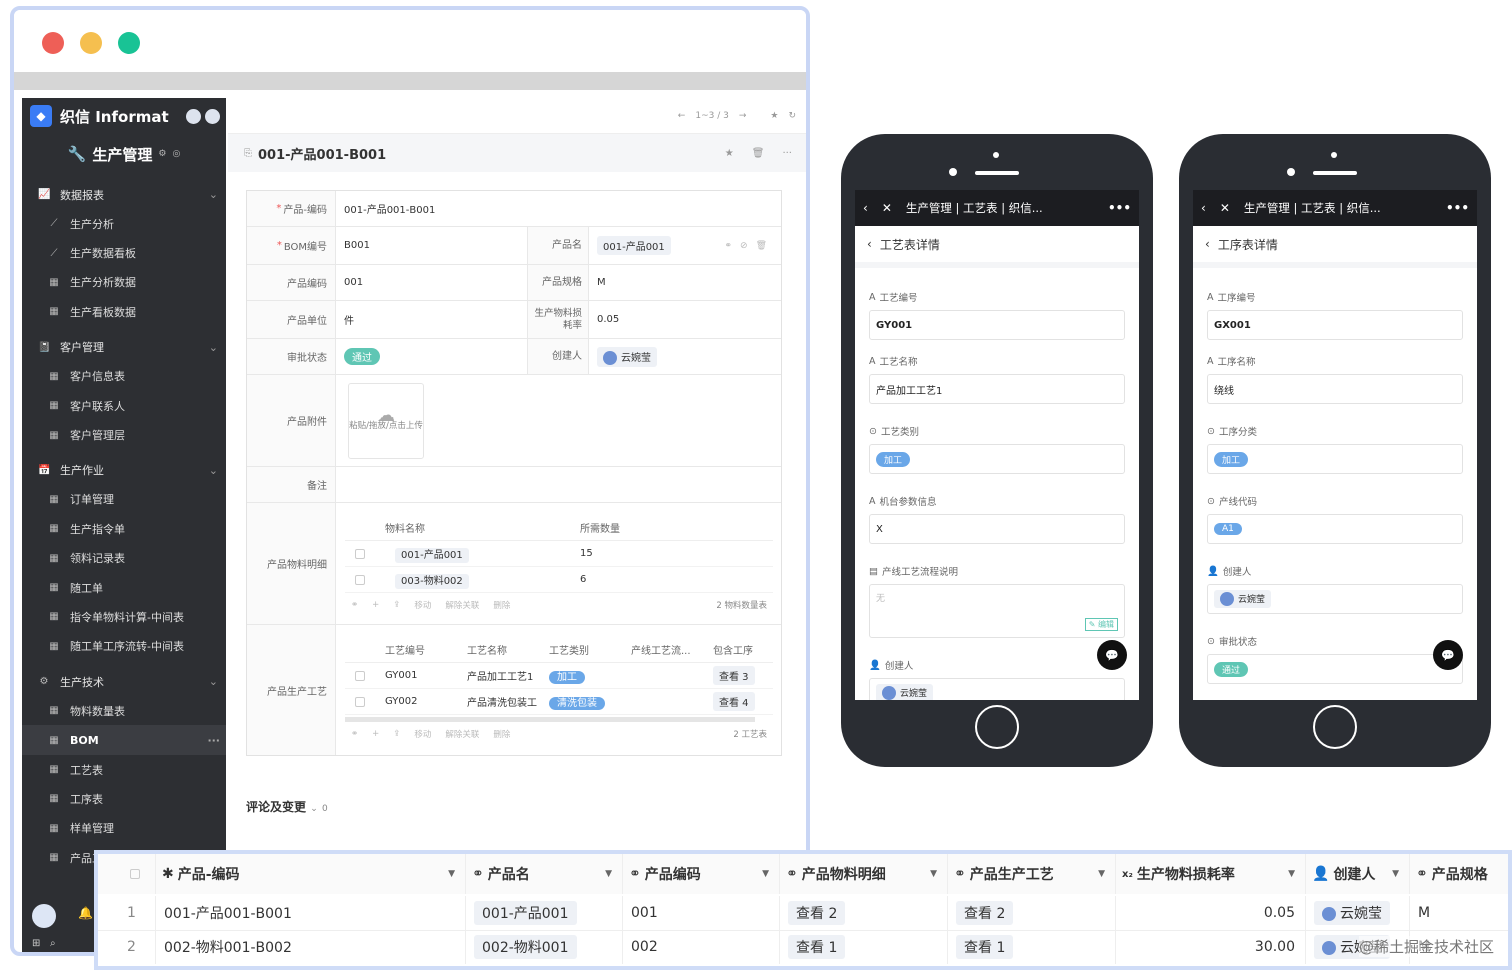 This screenshot has width=1512, height=980. Describe the element at coordinates (91, 43) in the screenshot. I see `minimize-window-icon` at that location.